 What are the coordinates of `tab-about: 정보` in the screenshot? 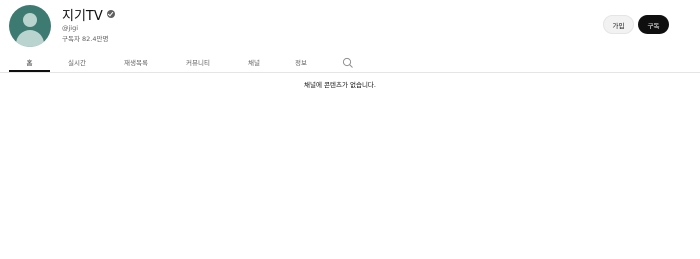 It's located at (301, 62).